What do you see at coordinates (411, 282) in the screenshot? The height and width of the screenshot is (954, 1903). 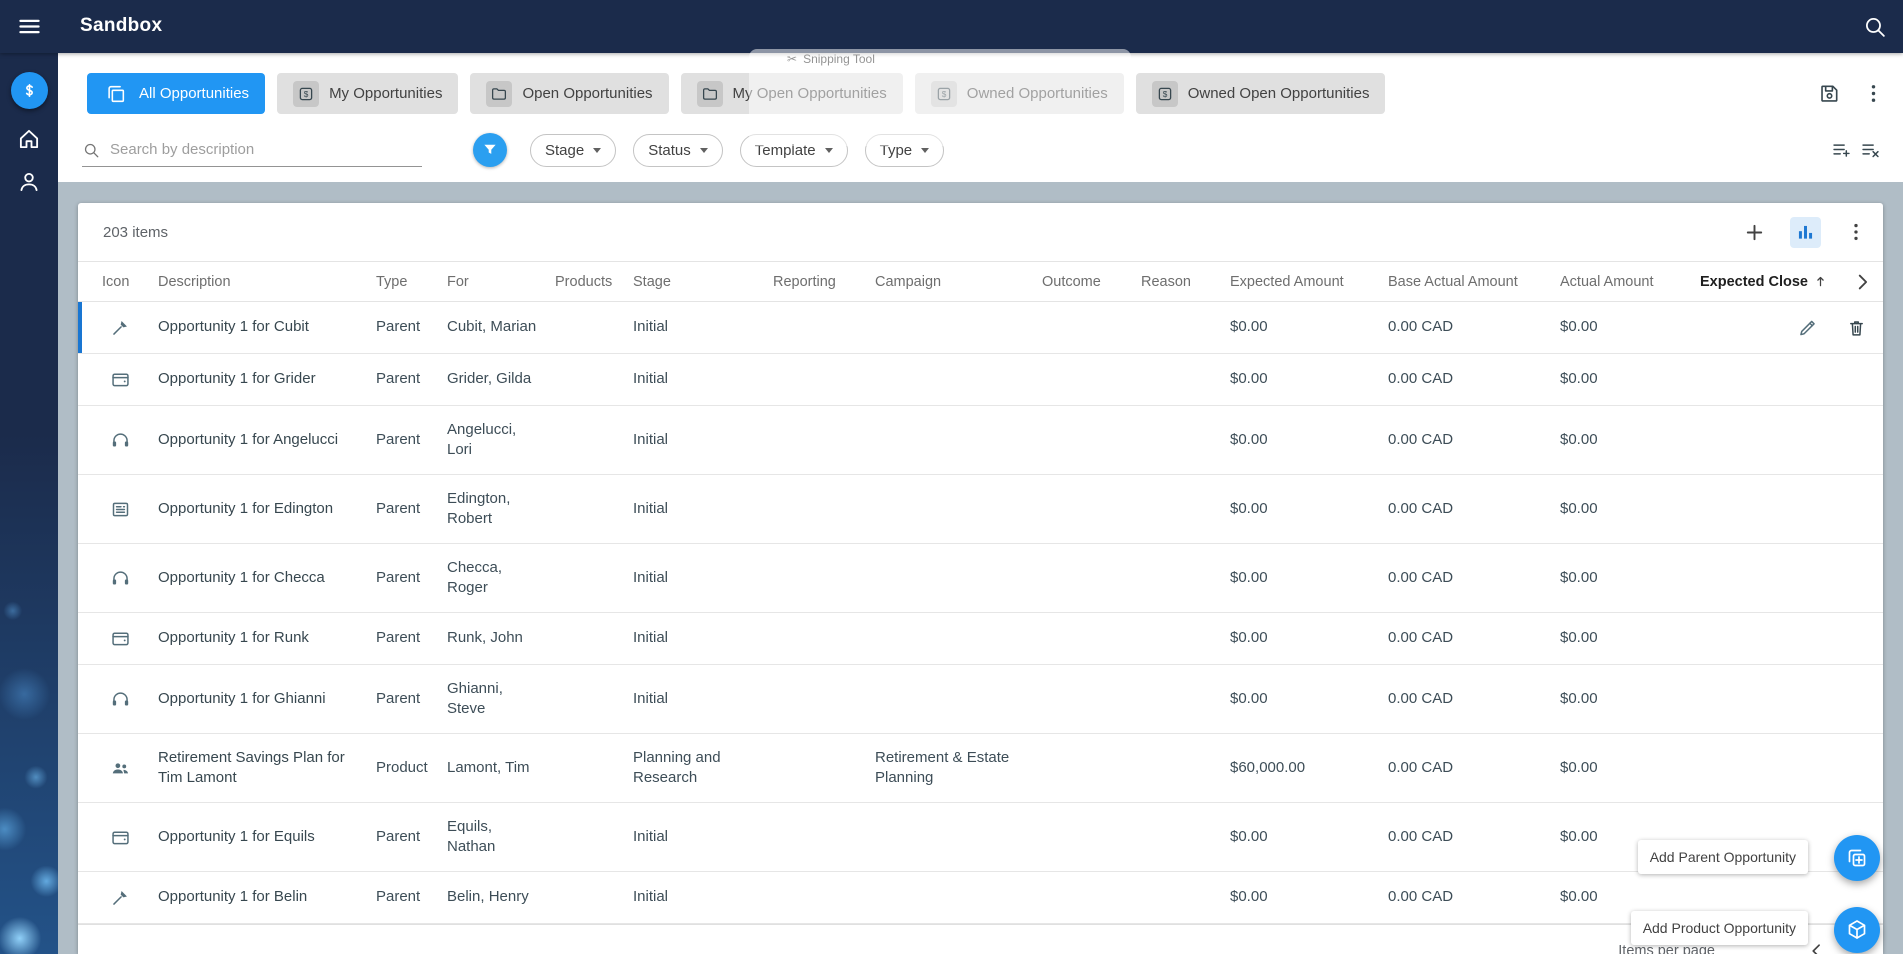 I see `column-header-type: Type` at bounding box center [411, 282].